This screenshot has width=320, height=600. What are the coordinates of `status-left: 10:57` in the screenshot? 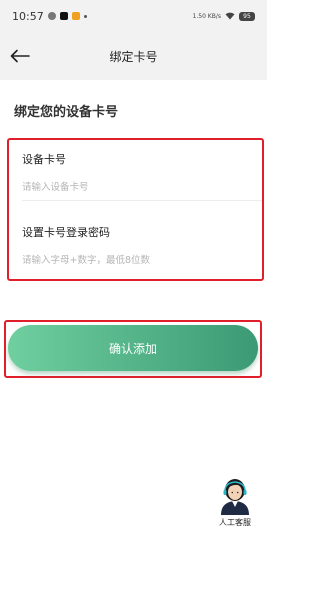 It's located at (49, 16).